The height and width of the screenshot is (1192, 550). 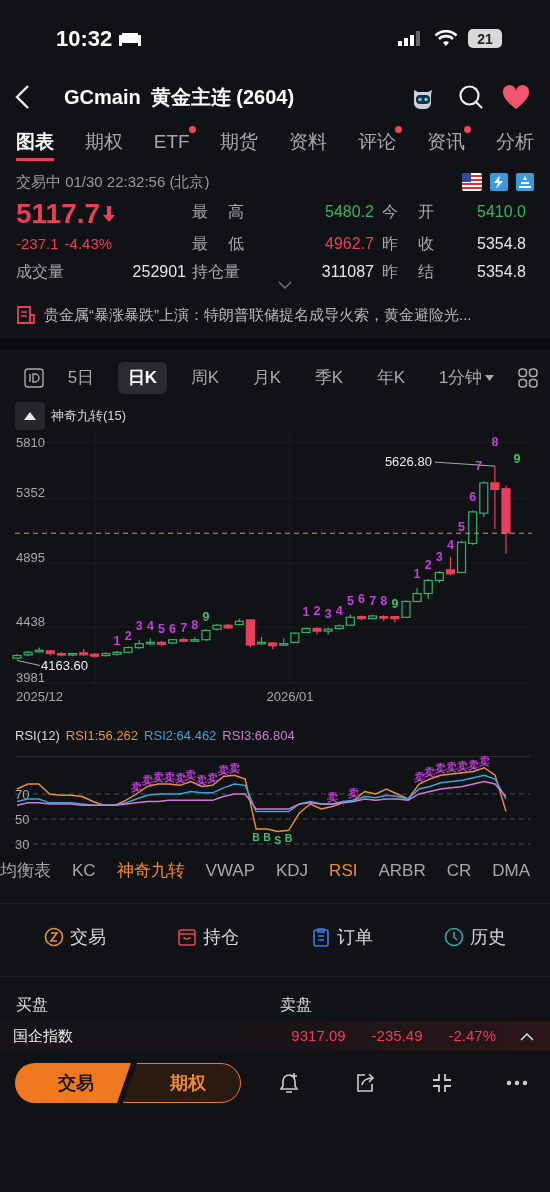 What do you see at coordinates (499, 182) in the screenshot?
I see `lightning-icon` at bounding box center [499, 182].